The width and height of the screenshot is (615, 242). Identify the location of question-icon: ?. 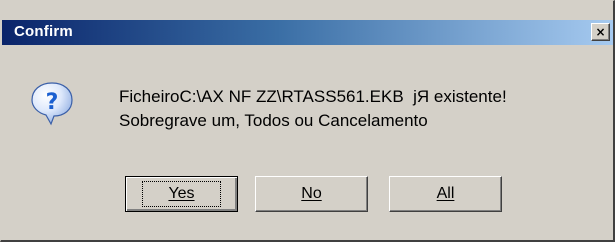
(52, 104).